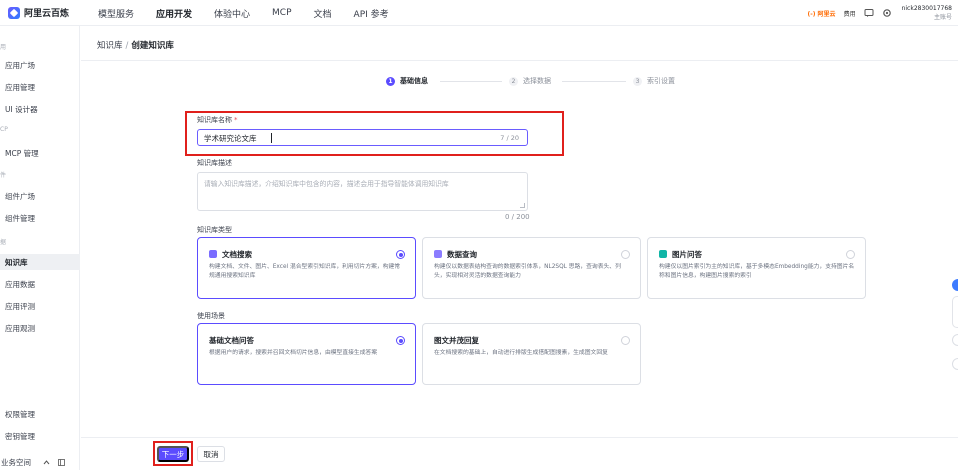  What do you see at coordinates (850, 13) in the screenshot?
I see `fee-link: 费用` at bounding box center [850, 13].